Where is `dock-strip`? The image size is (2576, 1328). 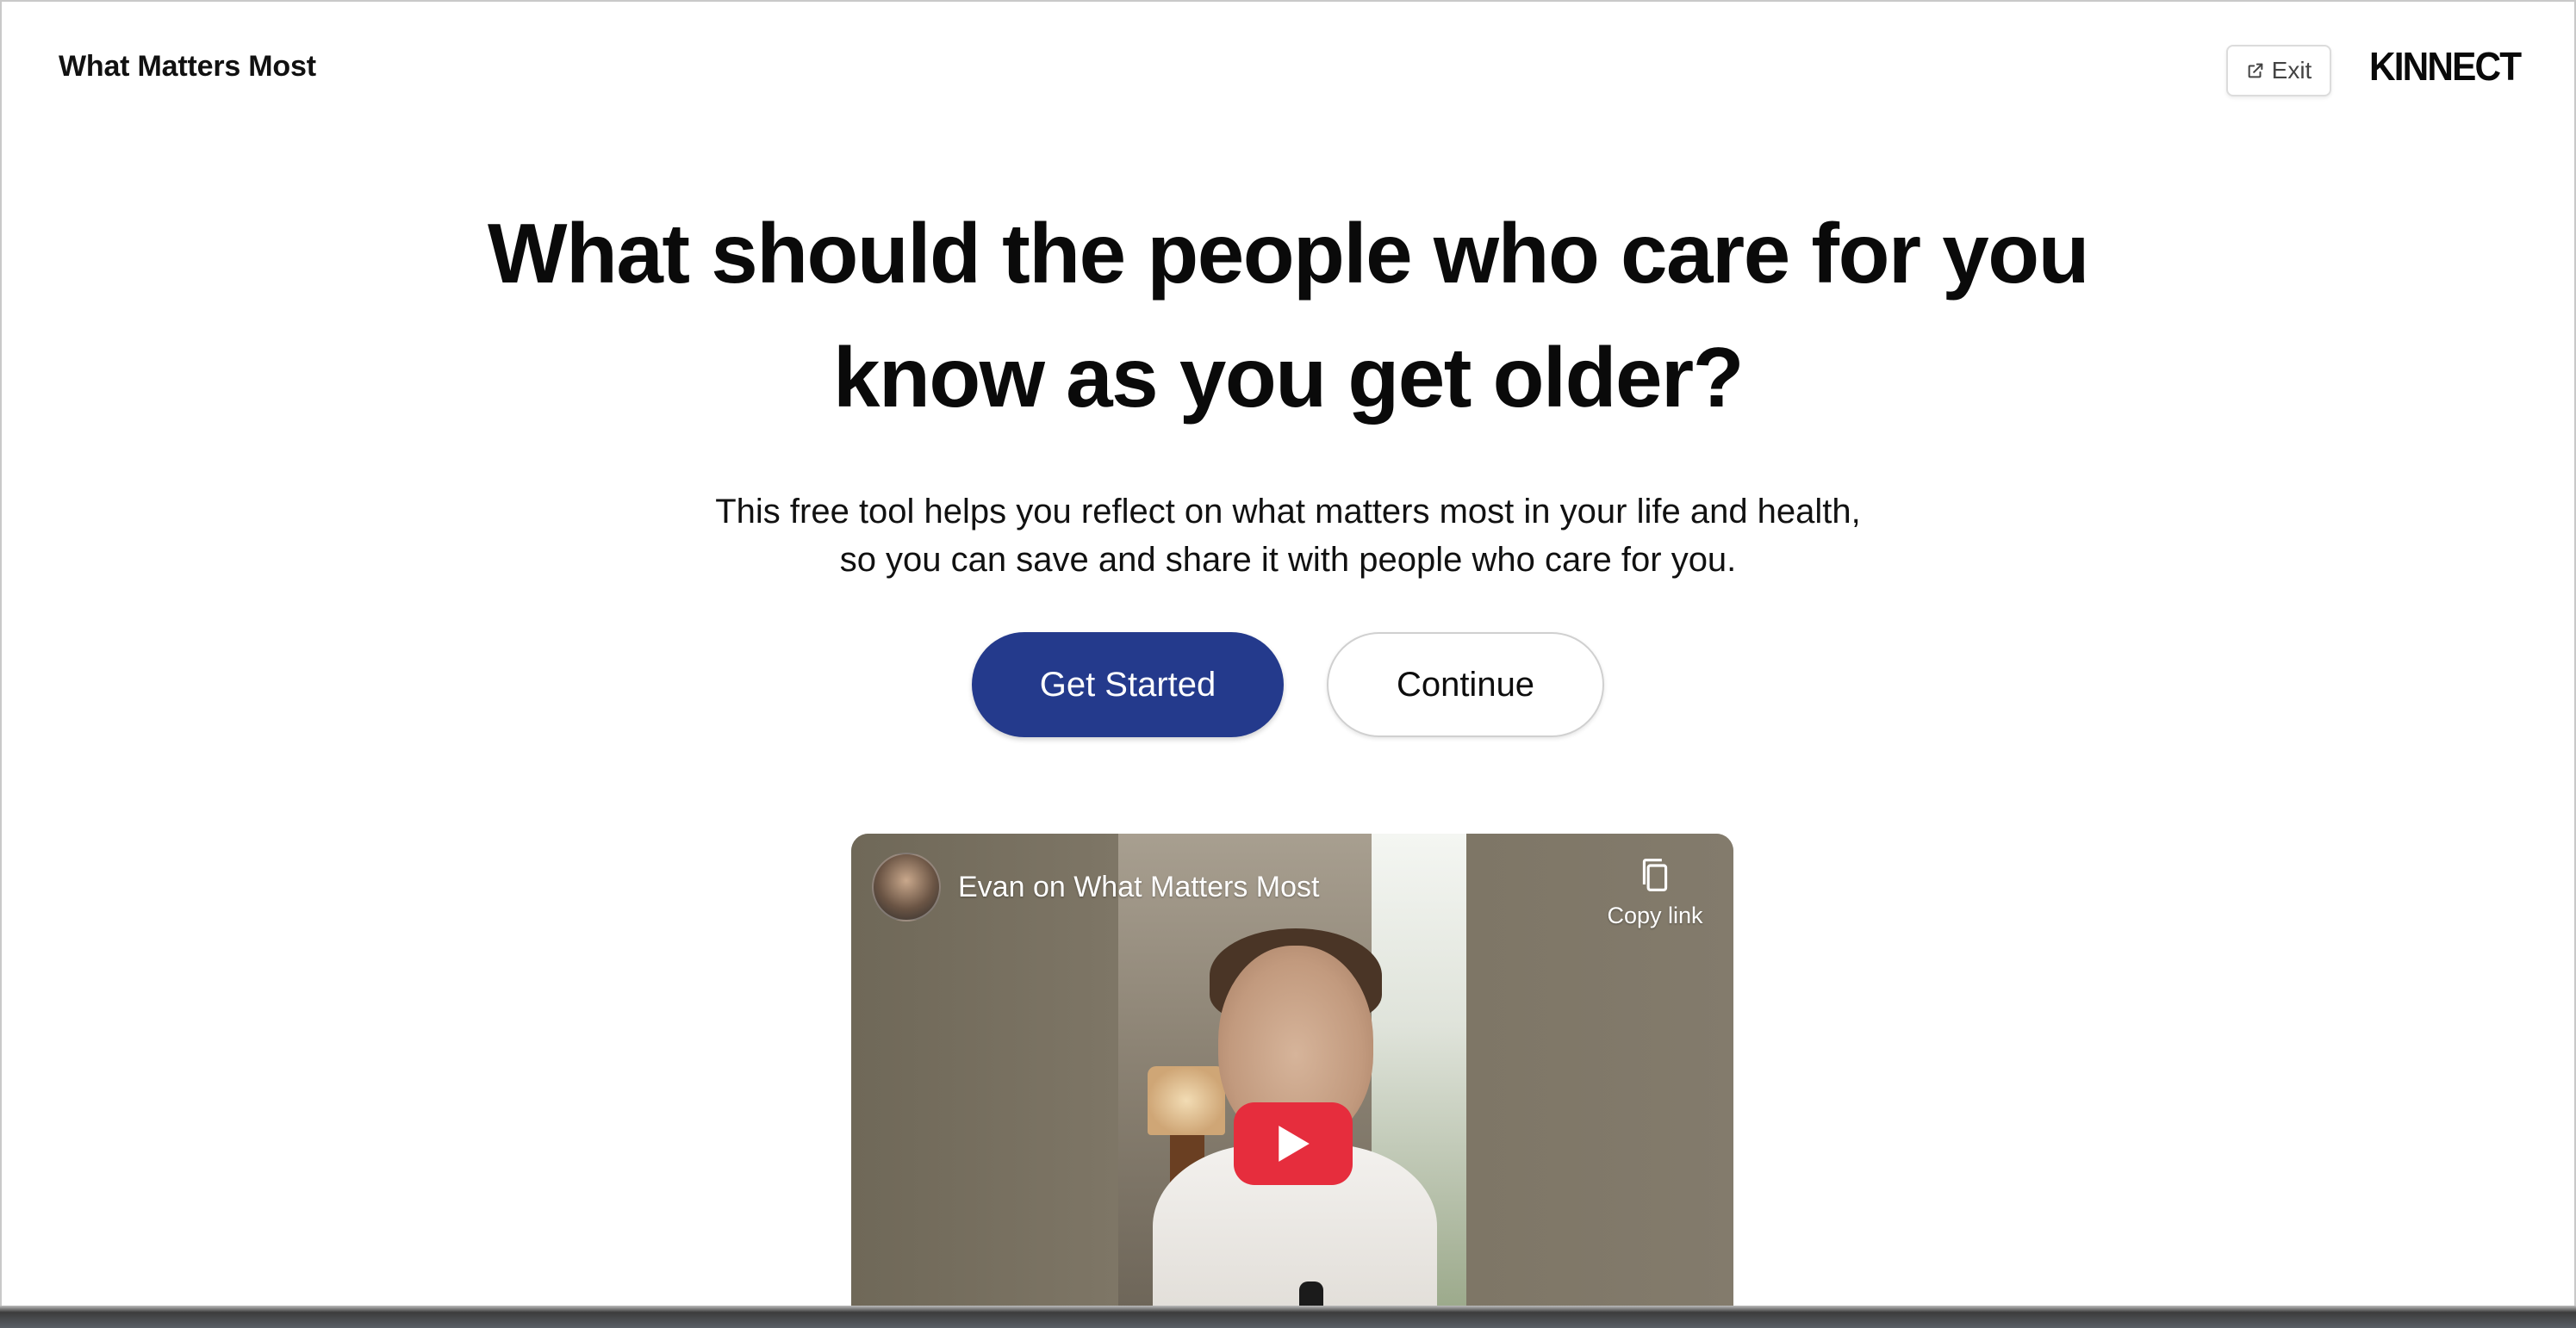 dock-strip is located at coordinates (1288, 1317).